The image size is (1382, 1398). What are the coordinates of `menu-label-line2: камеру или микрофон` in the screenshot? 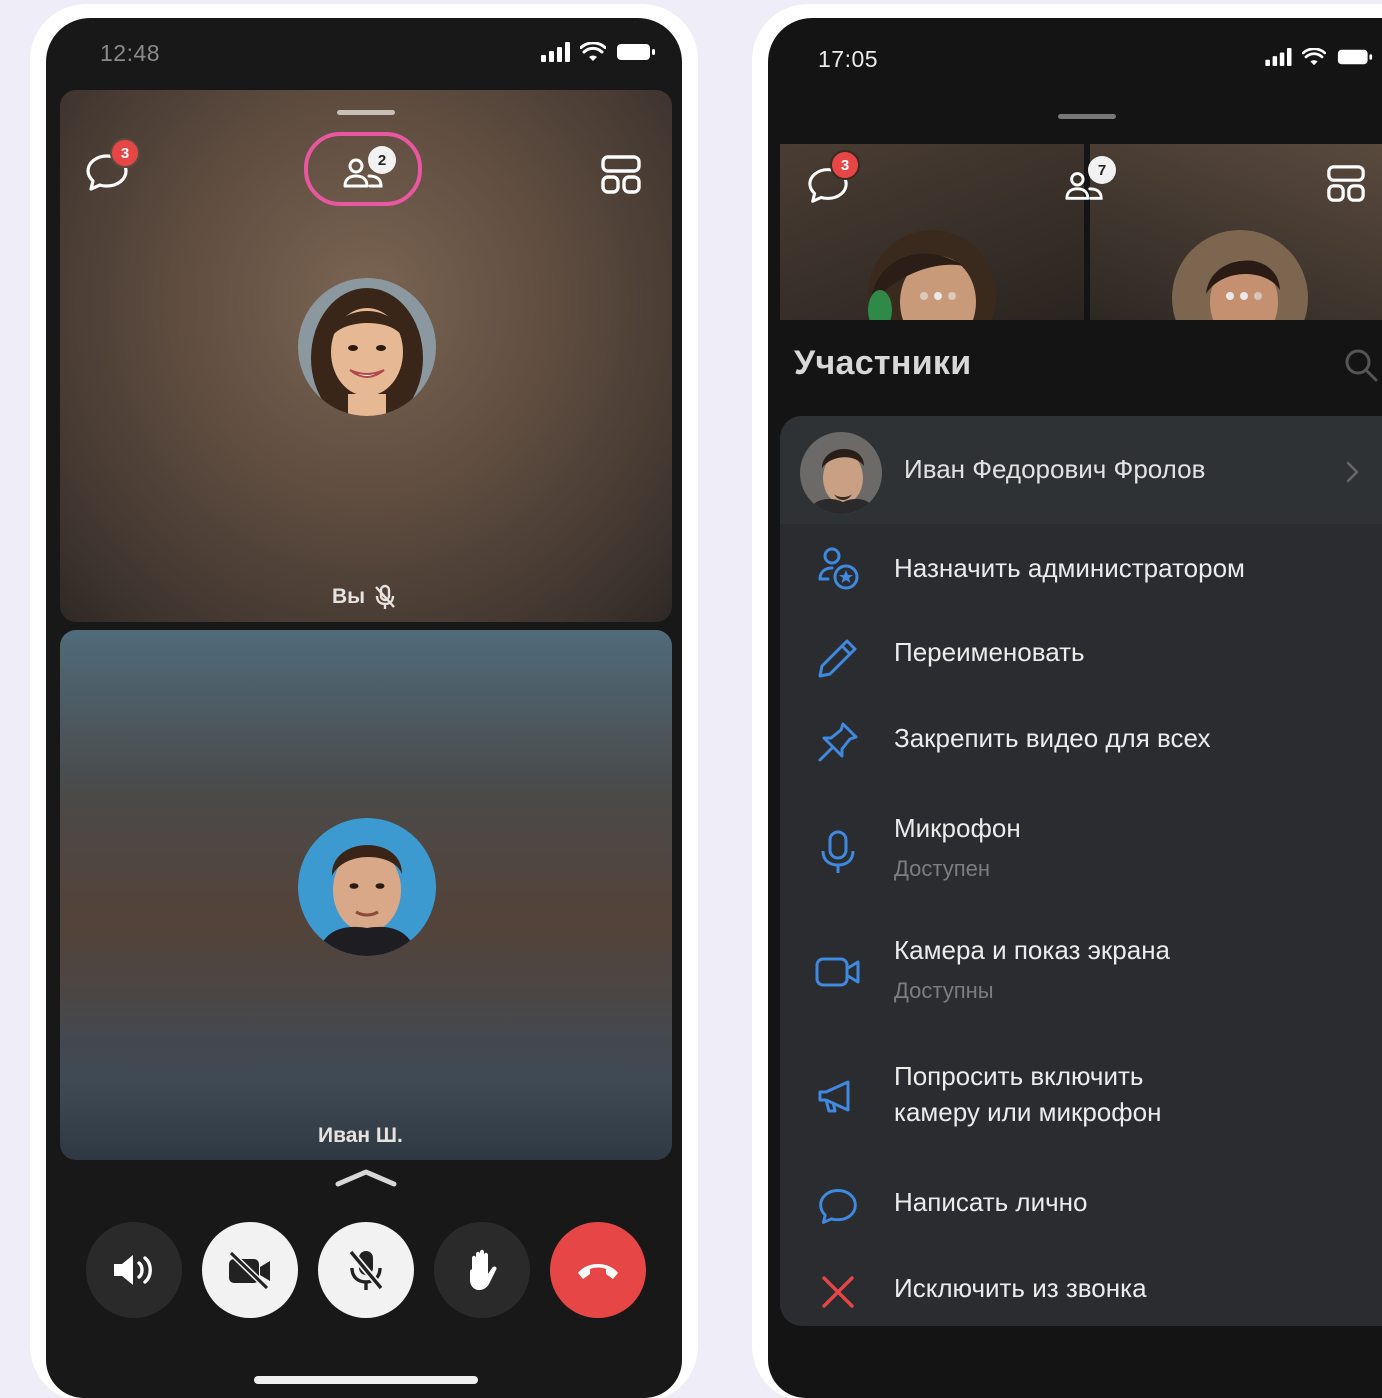 It's located at (1028, 1112).